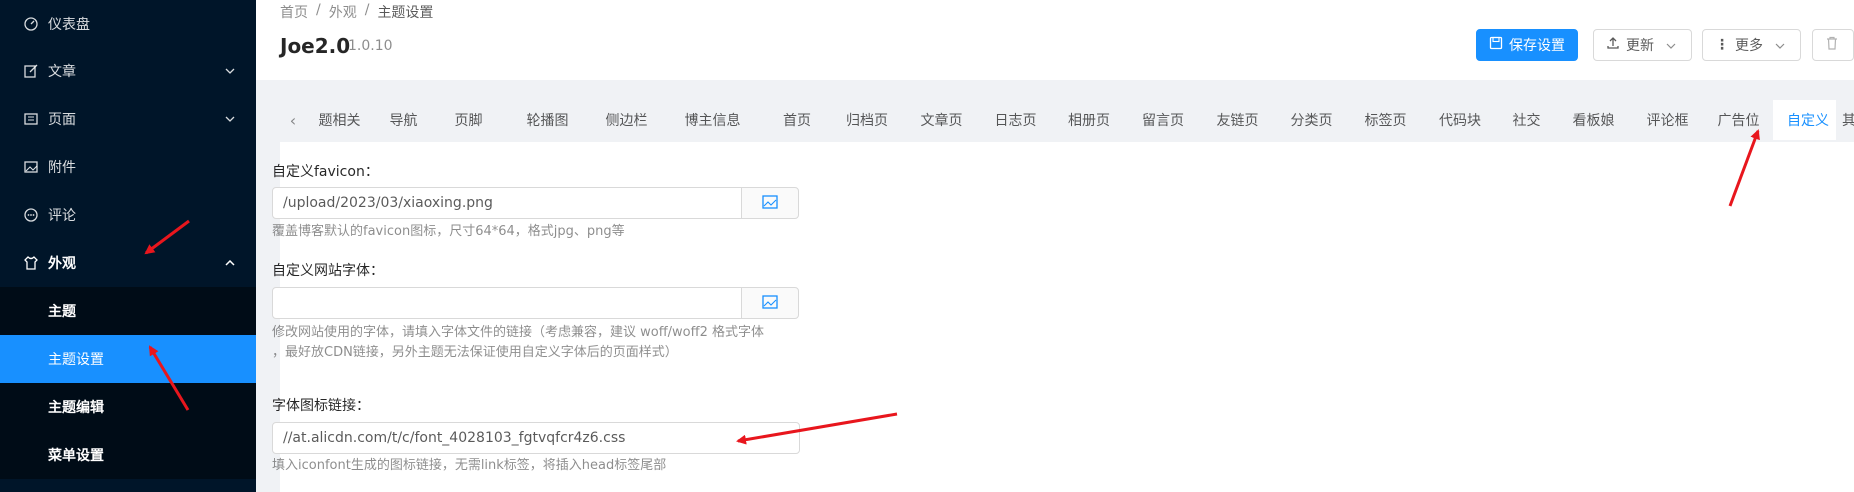  I want to click on more-button: ⋮ 更多, so click(1751, 45).